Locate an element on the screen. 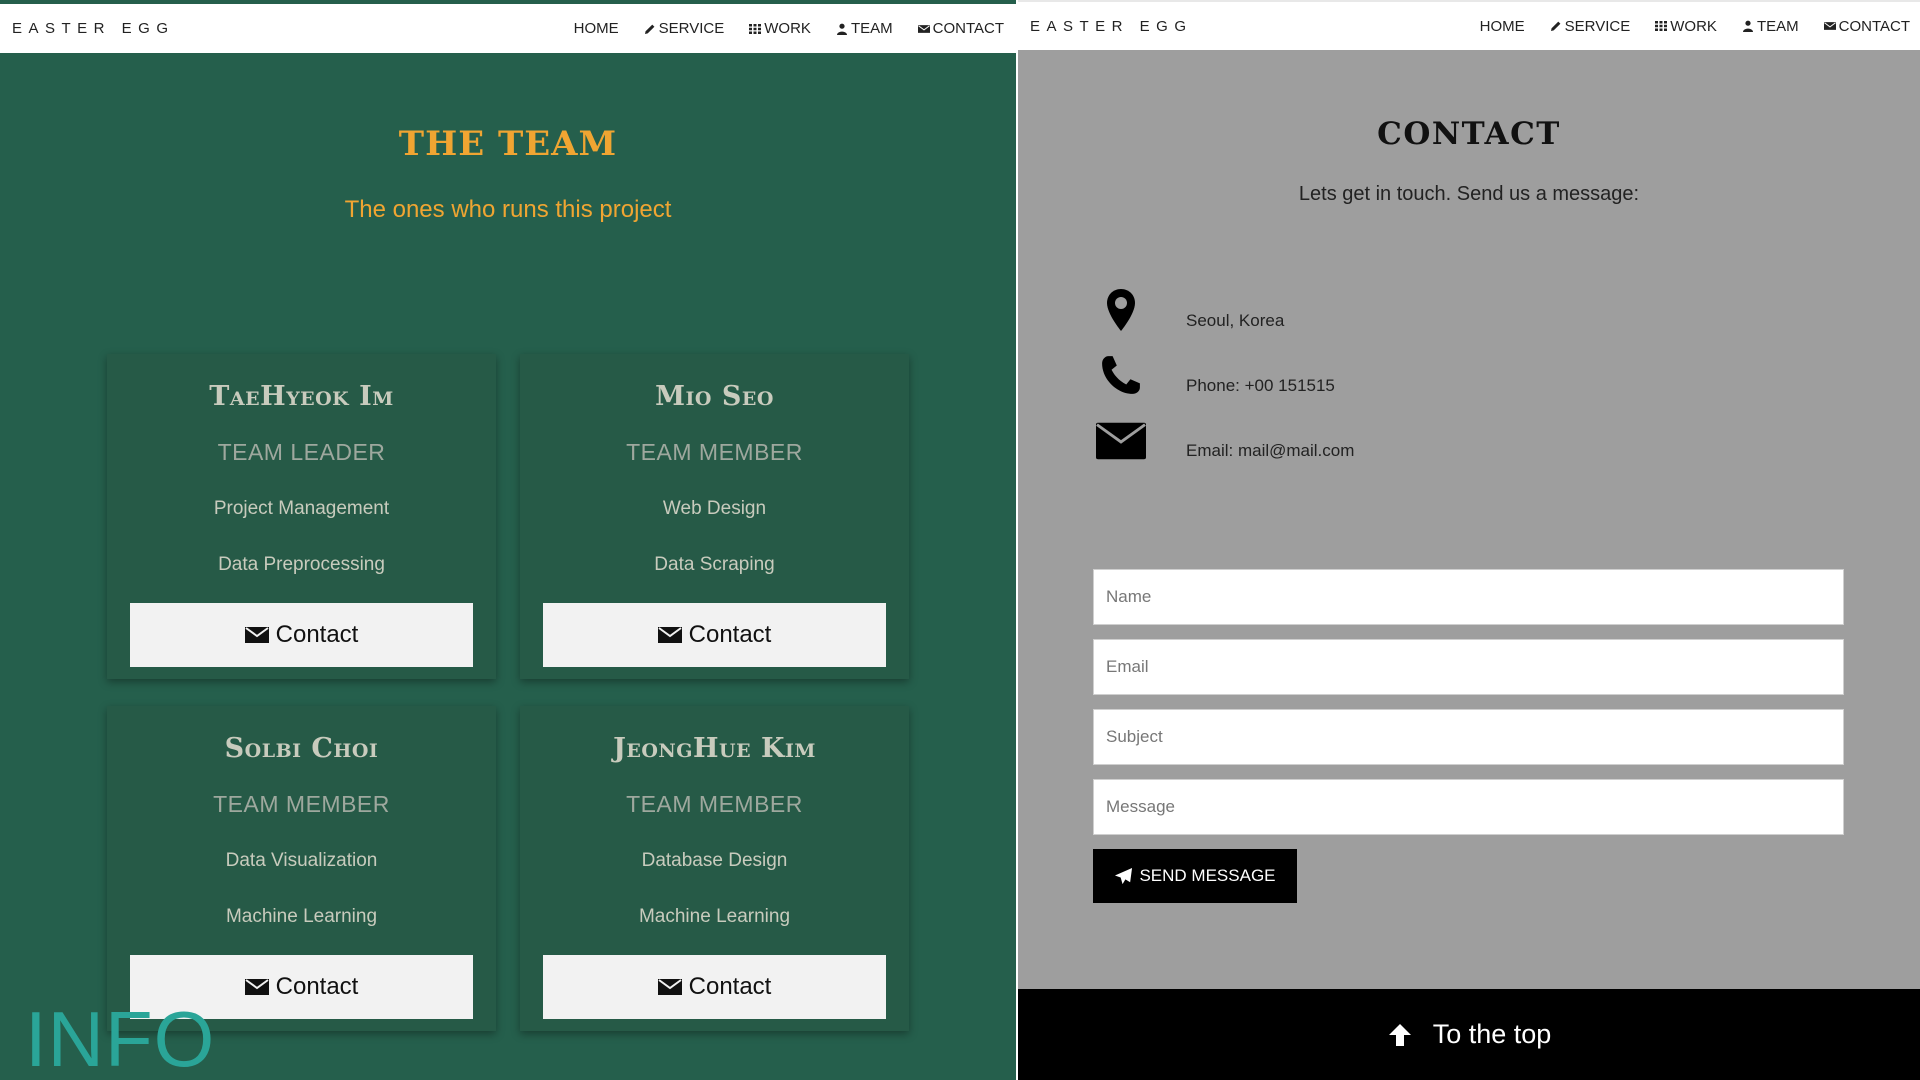 This screenshot has height=1080, width=1920. member-skill: Data Visualization is located at coordinates (301, 860).